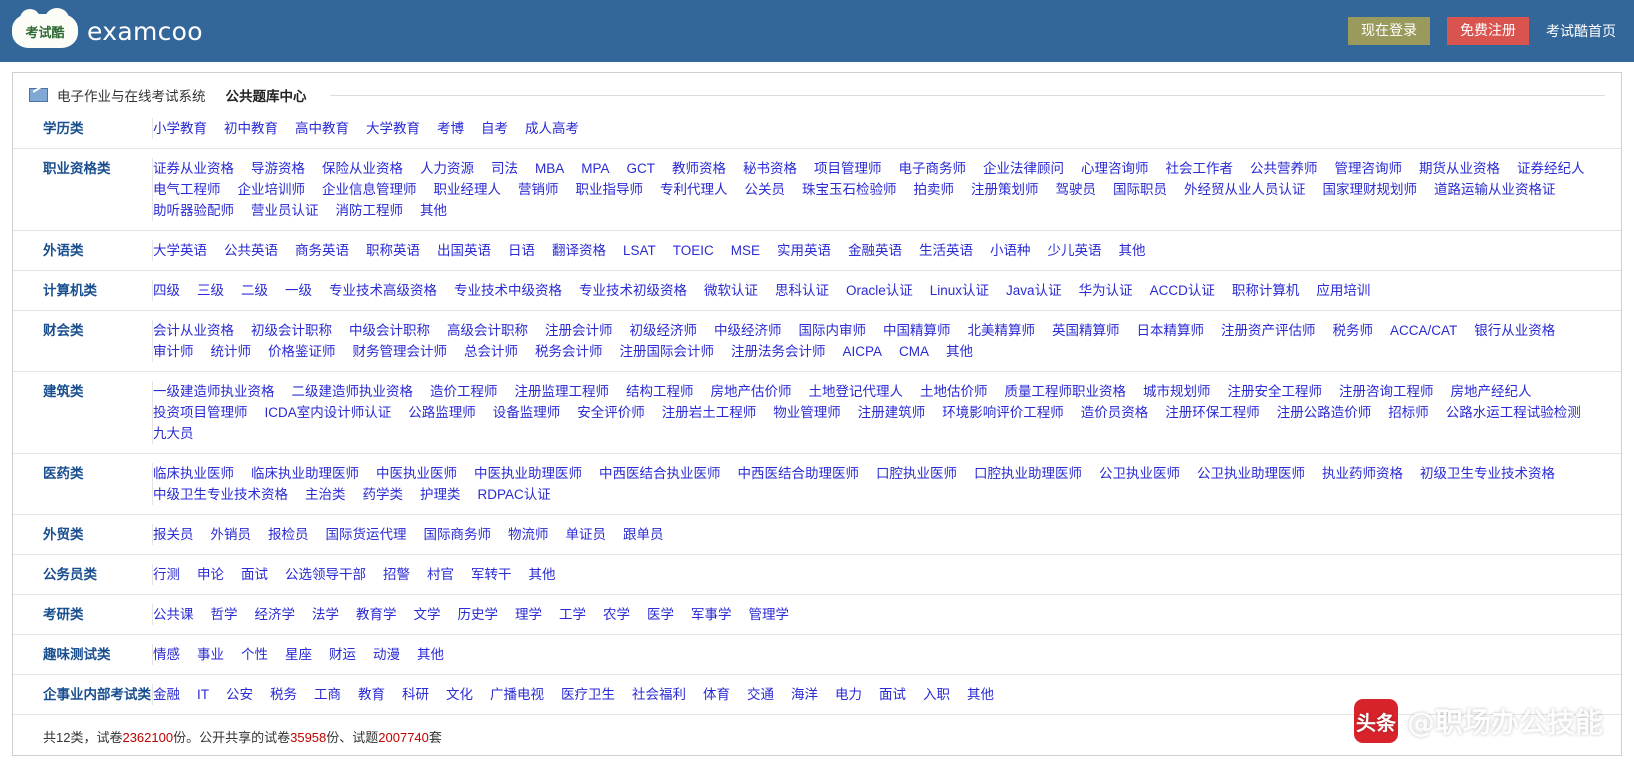 This screenshot has height=765, width=1634. Describe the element at coordinates (1140, 189) in the screenshot. I see `category-link: 国际职员` at that location.